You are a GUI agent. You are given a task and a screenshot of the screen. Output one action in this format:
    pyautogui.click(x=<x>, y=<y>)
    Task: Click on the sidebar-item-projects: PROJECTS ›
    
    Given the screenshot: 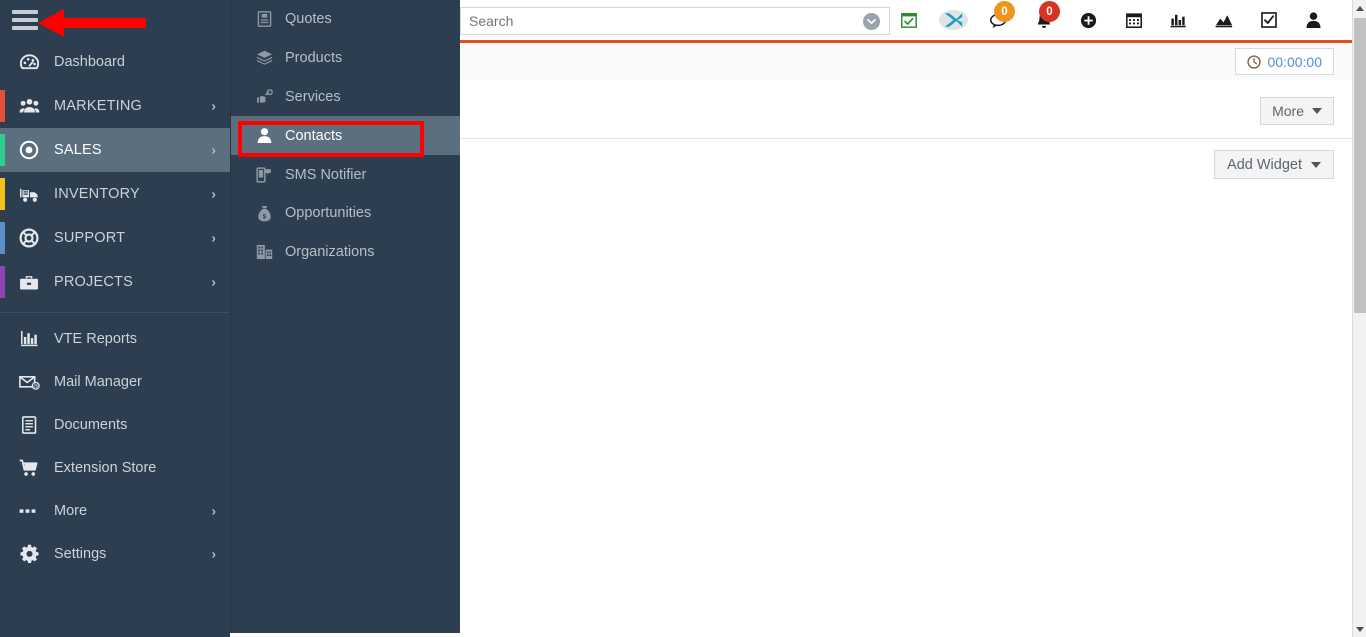 What is the action you would take?
    pyautogui.click(x=115, y=282)
    